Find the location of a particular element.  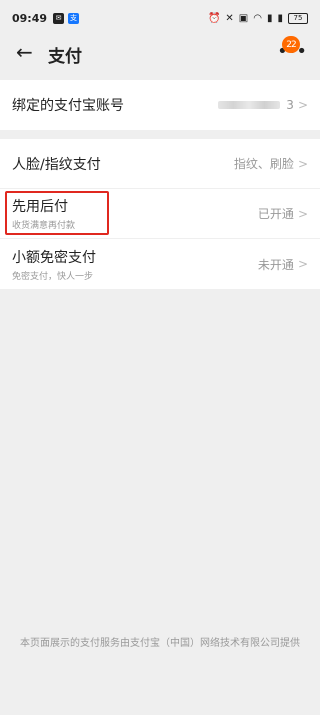

alipay-account-card: 绑定的支付宝账号 3 > is located at coordinates (160, 105).